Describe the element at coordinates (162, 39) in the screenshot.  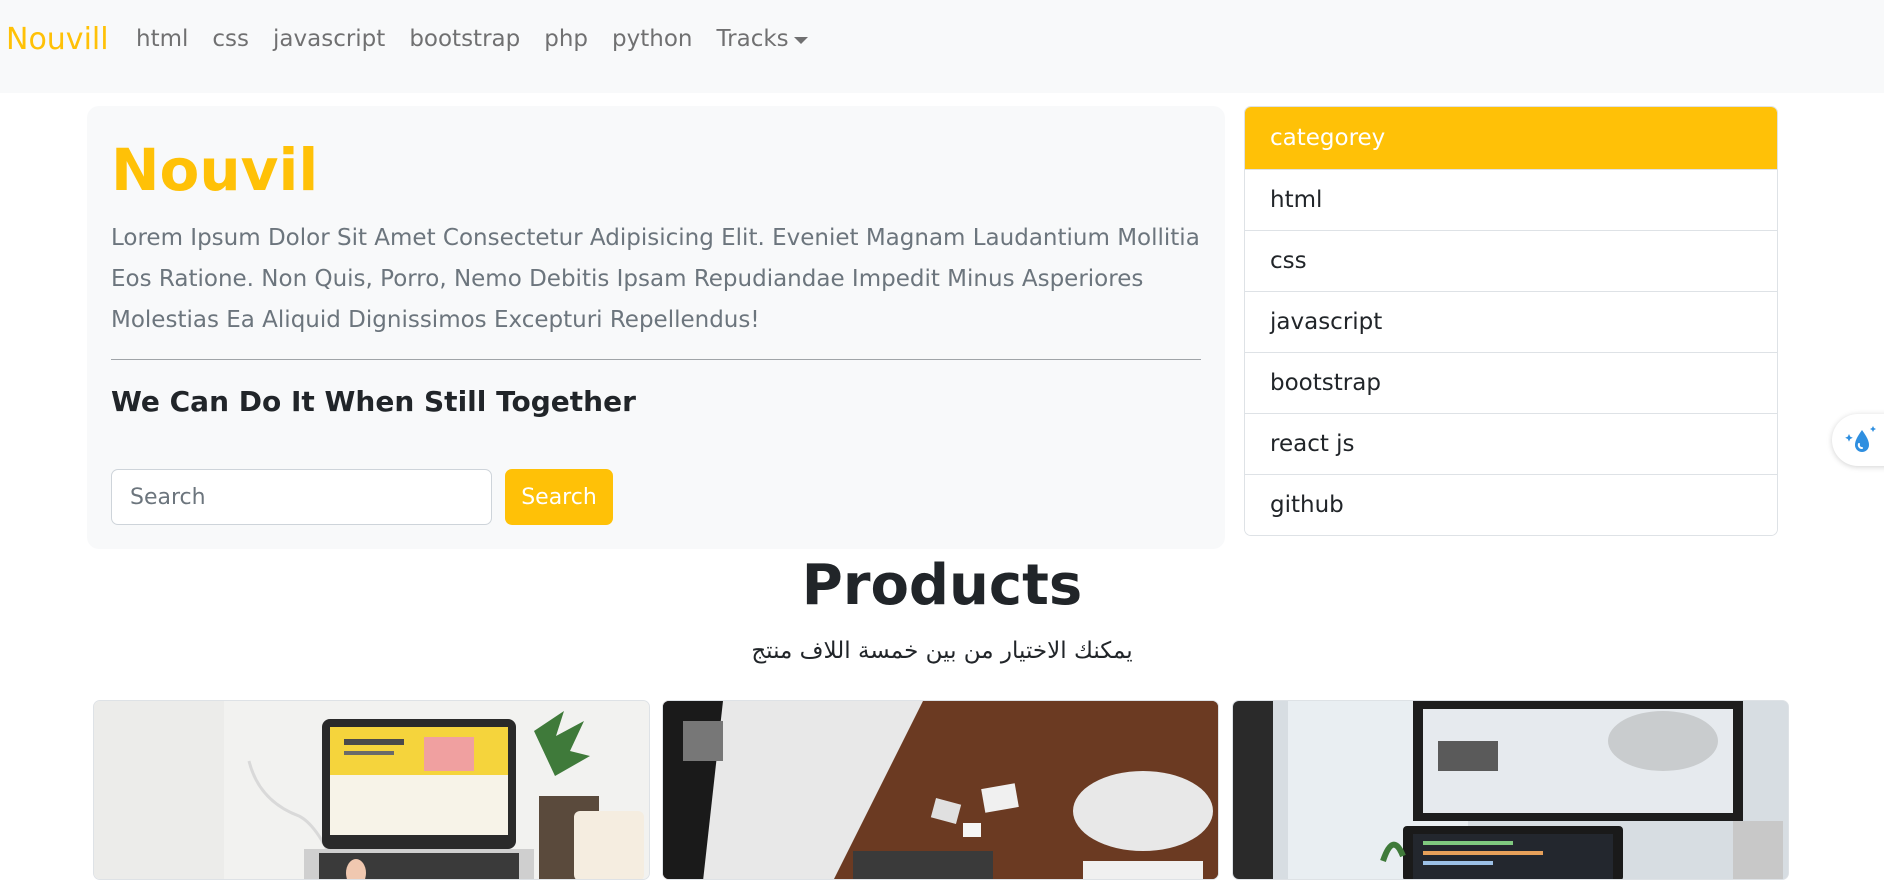
I see `nav-link-html: html` at that location.